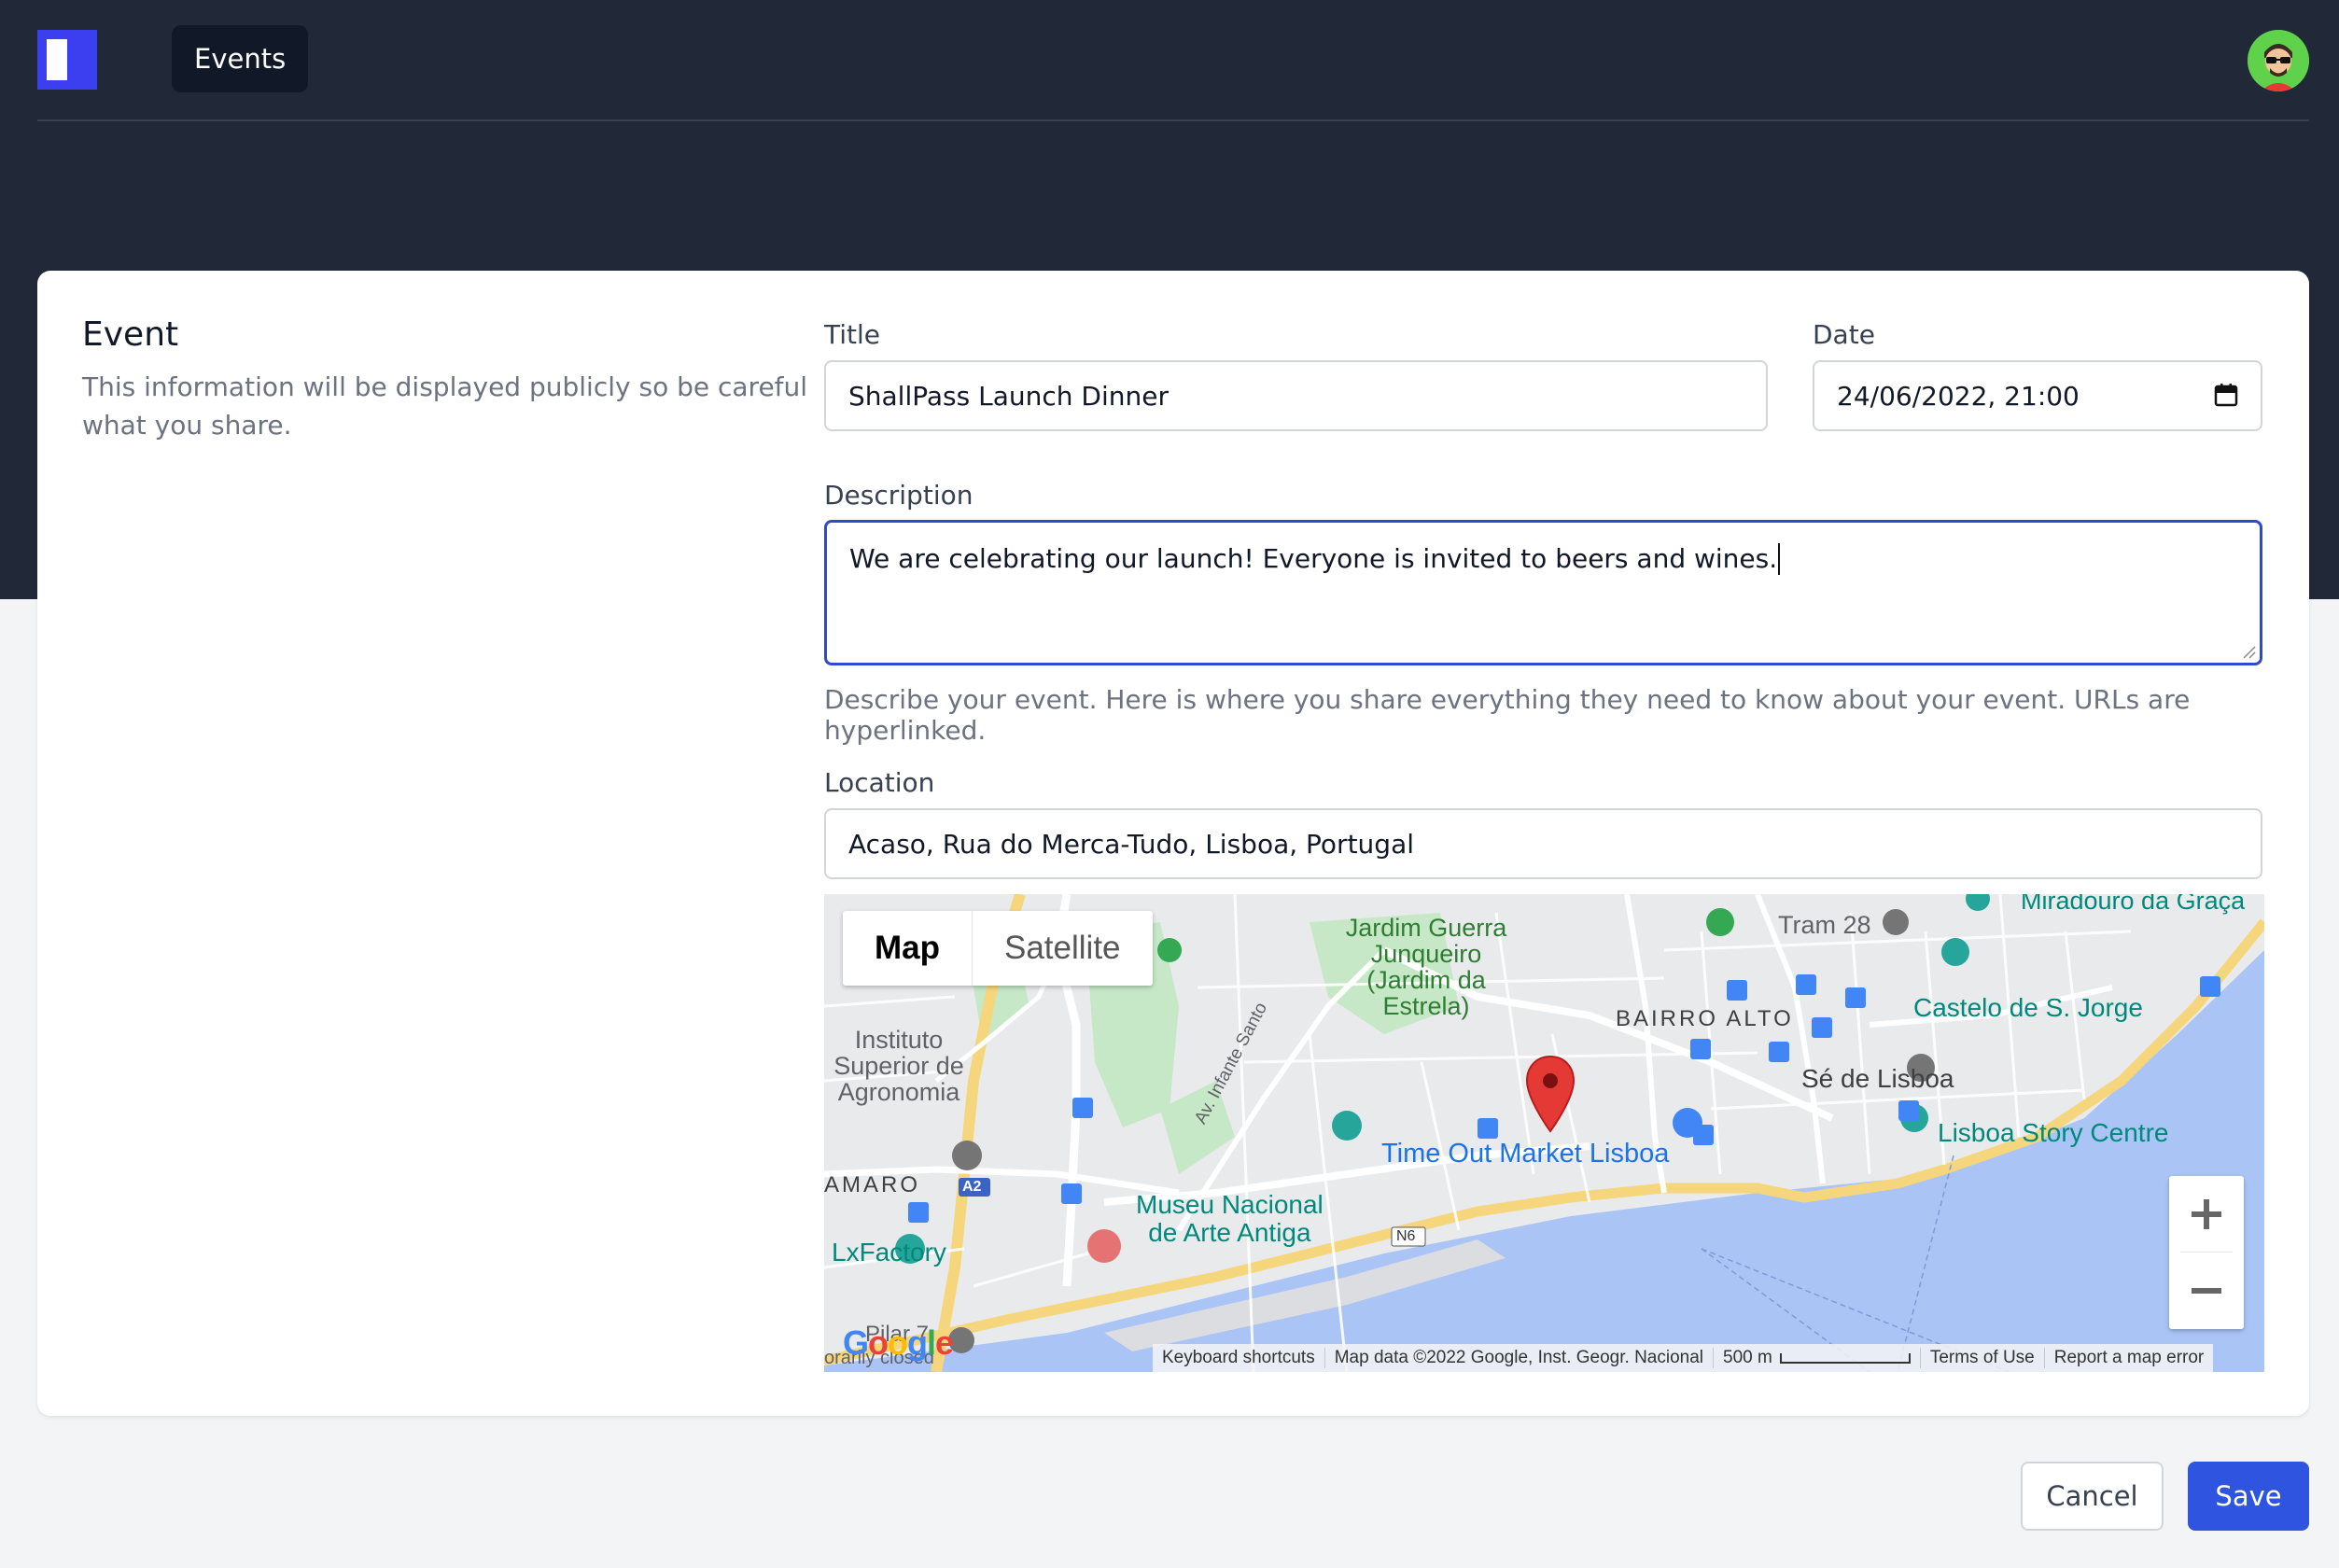 This screenshot has height=1568, width=2339. What do you see at coordinates (2028, 1008) in the screenshot?
I see `map-label-castelo: Castelo de S. Jorge` at bounding box center [2028, 1008].